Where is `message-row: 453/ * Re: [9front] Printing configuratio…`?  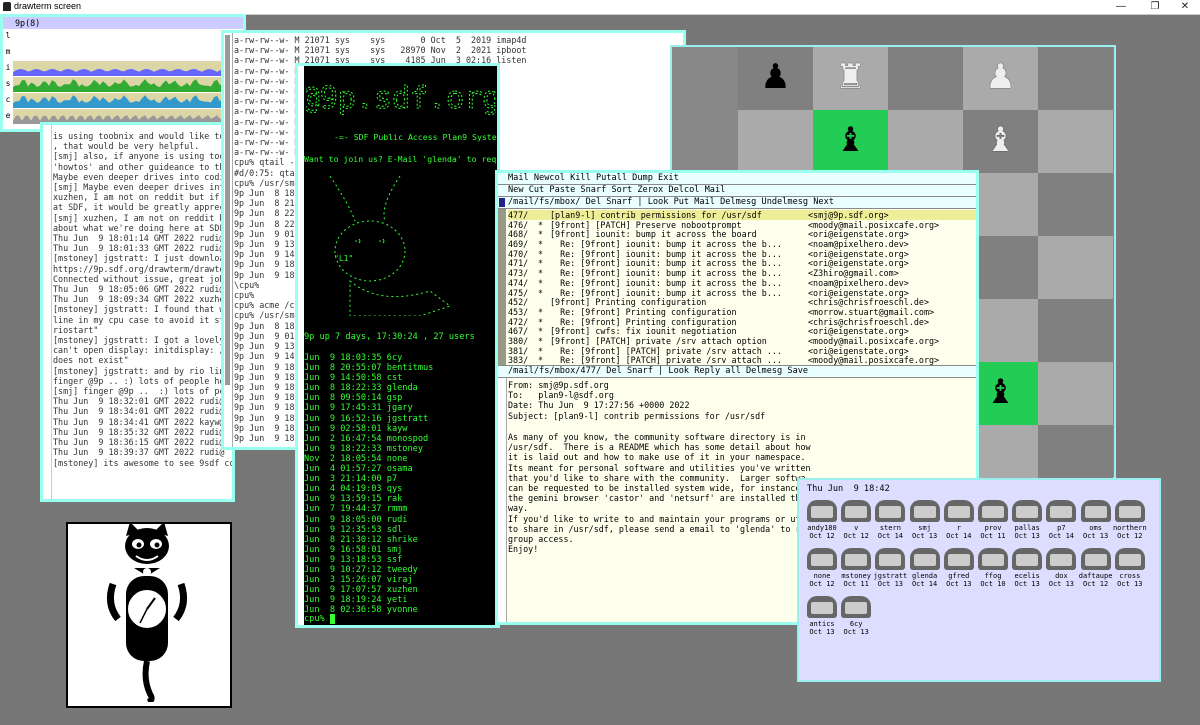
message-row: 453/ * Re: [9front] Printing configuratio… is located at coordinates (742, 312).